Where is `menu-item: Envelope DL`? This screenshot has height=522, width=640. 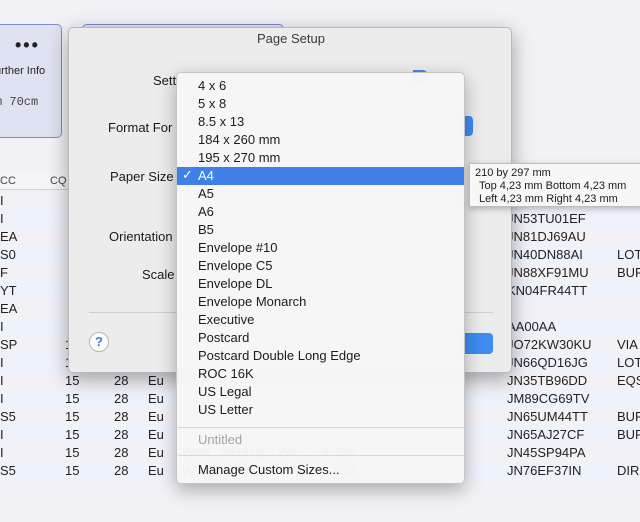
menu-item: Envelope DL is located at coordinates (320, 284).